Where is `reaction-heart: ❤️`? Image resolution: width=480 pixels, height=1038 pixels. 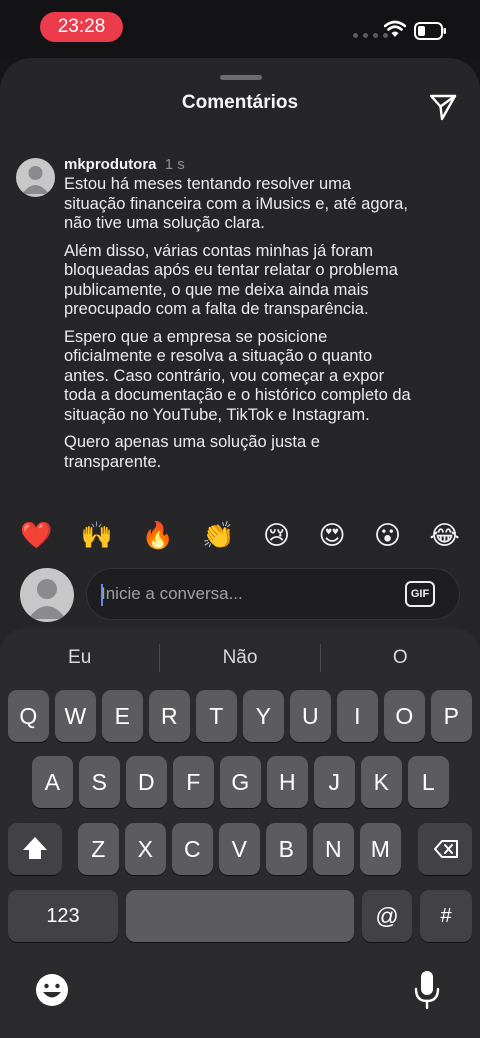
reaction-heart: ❤️ is located at coordinates (36, 536).